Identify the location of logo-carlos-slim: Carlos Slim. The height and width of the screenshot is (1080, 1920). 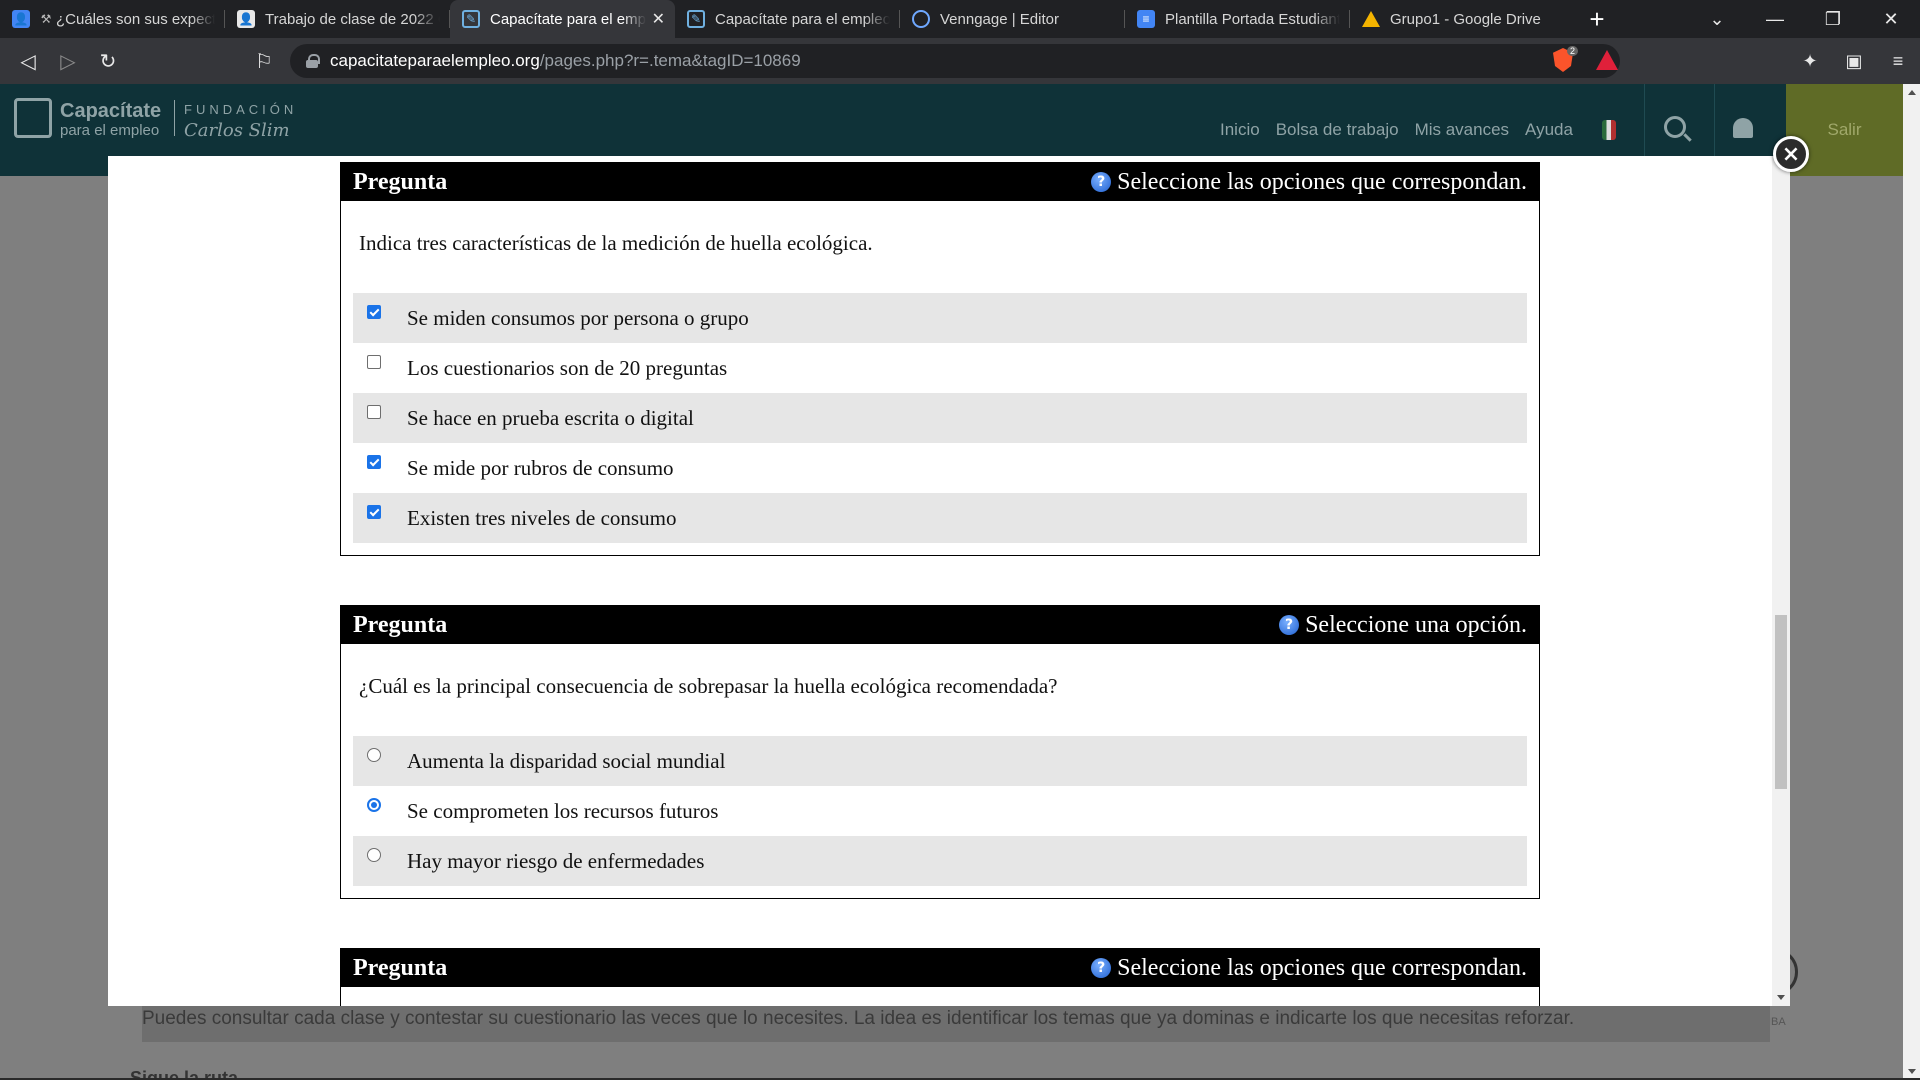
(237, 130).